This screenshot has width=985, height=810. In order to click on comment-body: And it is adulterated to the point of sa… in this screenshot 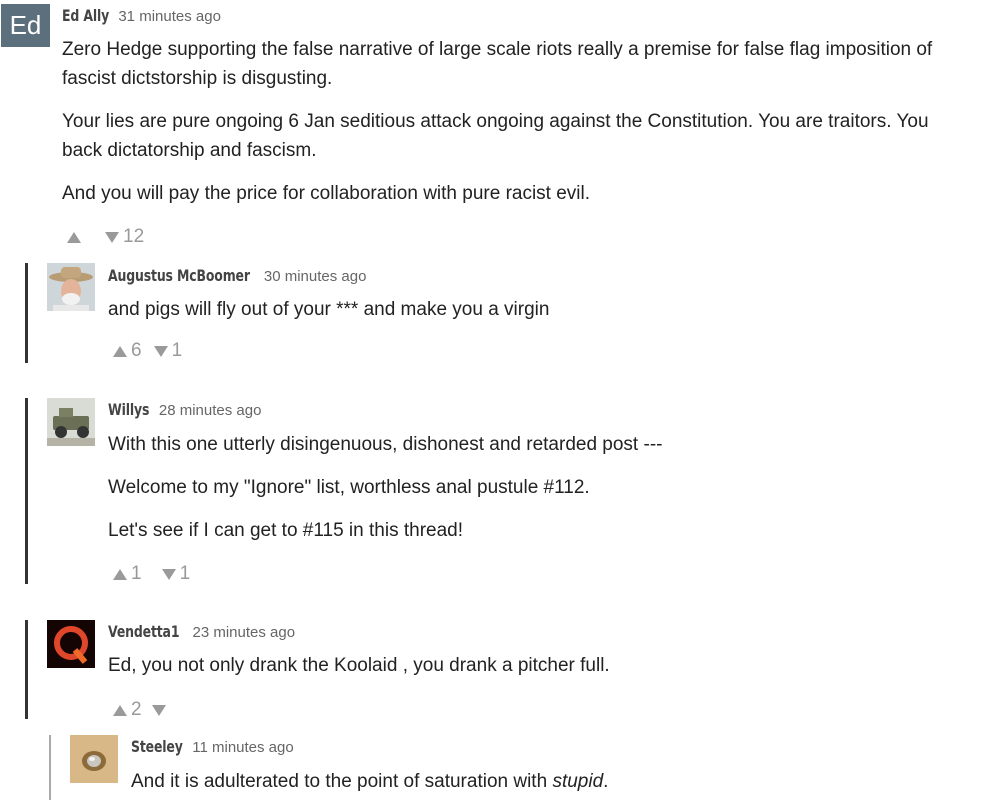, I will do `click(546, 788)`.